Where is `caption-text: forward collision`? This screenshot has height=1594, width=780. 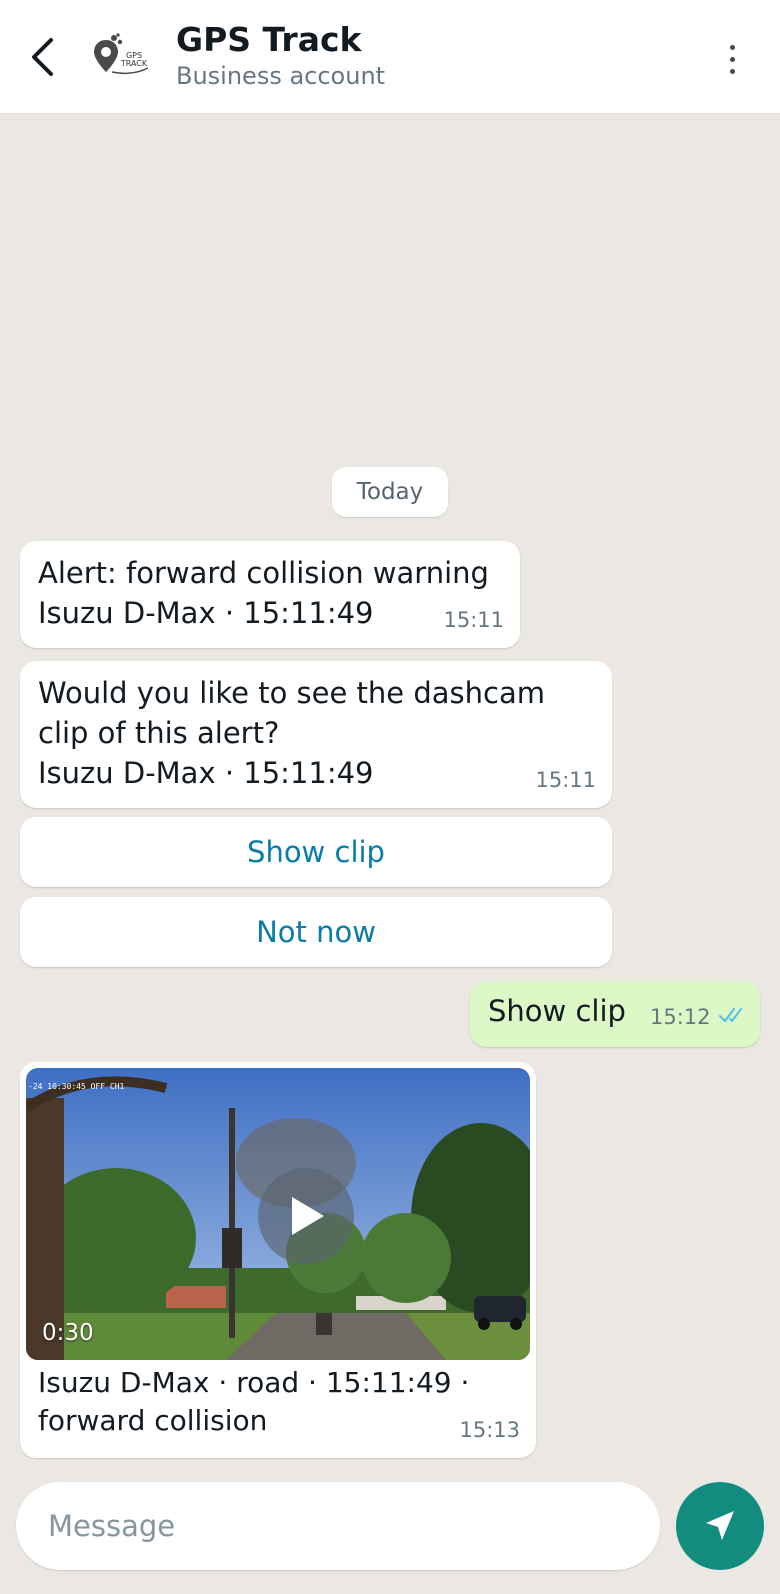
caption-text: forward collision is located at coordinates (153, 1420).